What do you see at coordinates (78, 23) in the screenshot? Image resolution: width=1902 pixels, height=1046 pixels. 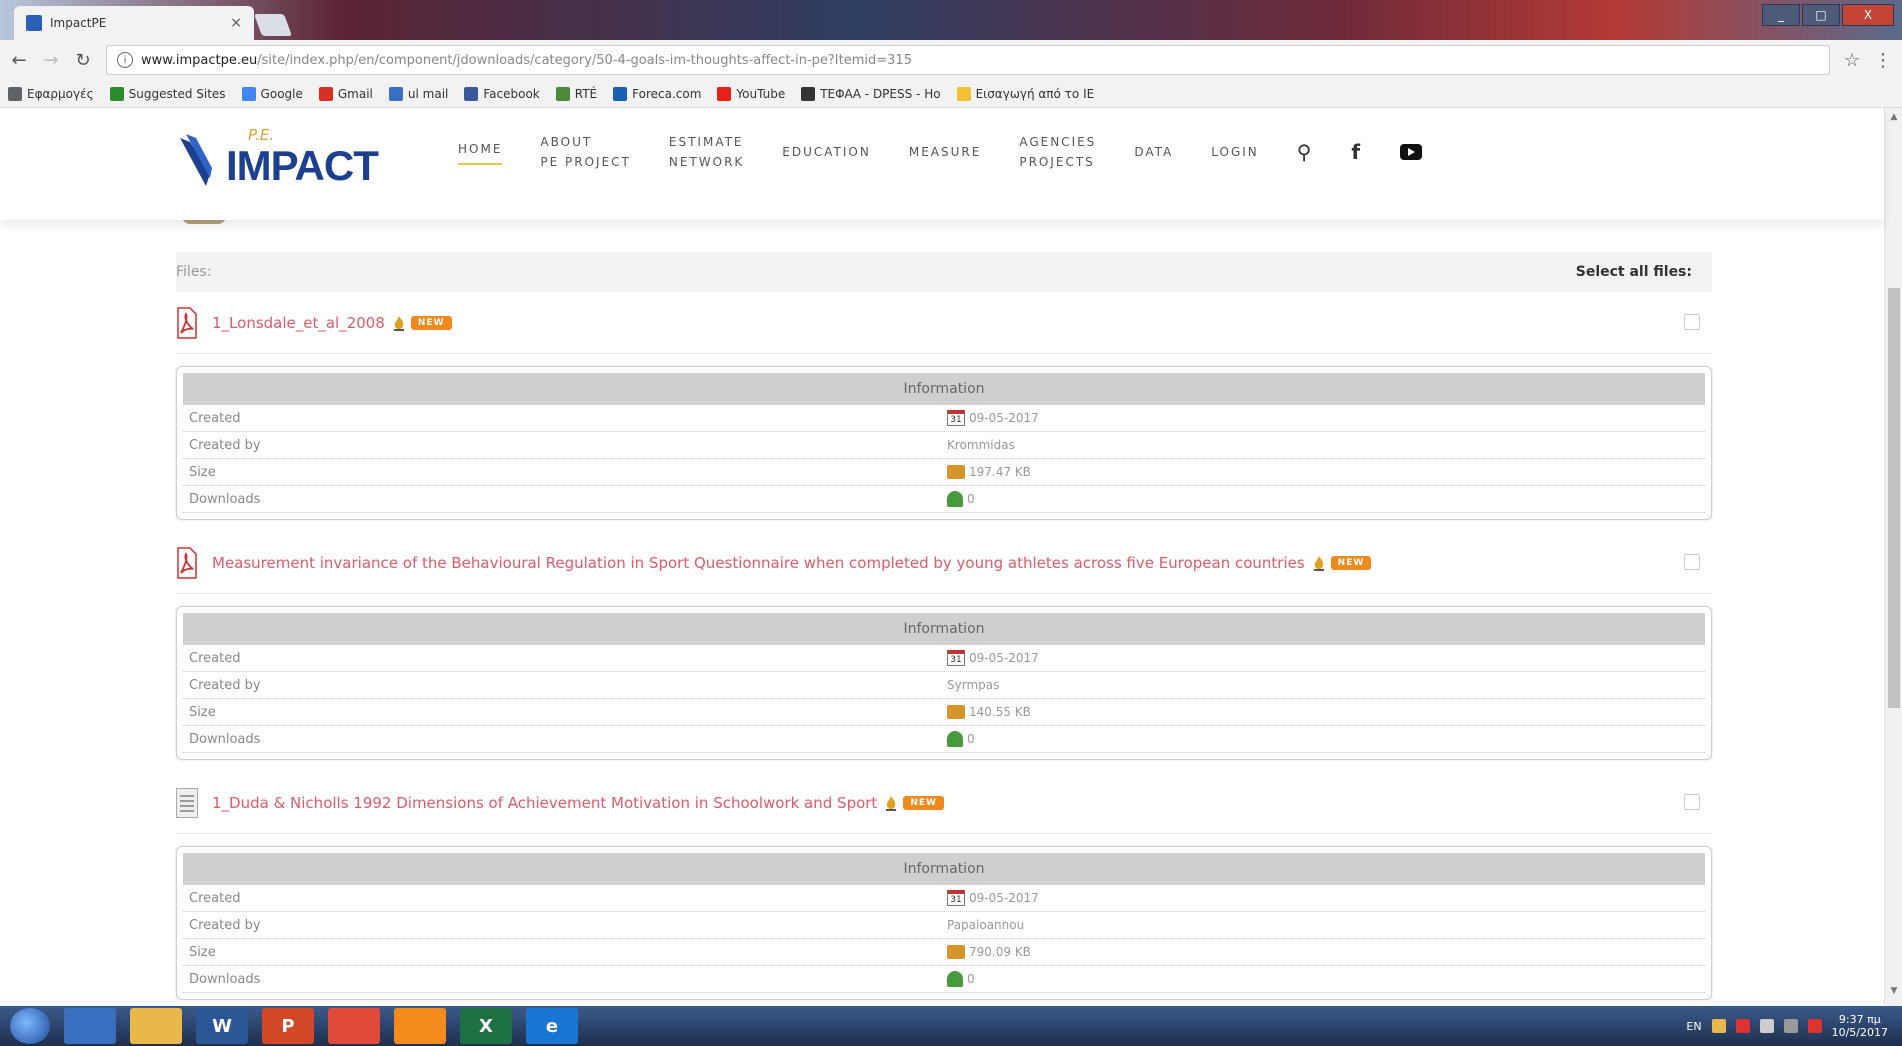 I see `tab-title: ImpactPE` at bounding box center [78, 23].